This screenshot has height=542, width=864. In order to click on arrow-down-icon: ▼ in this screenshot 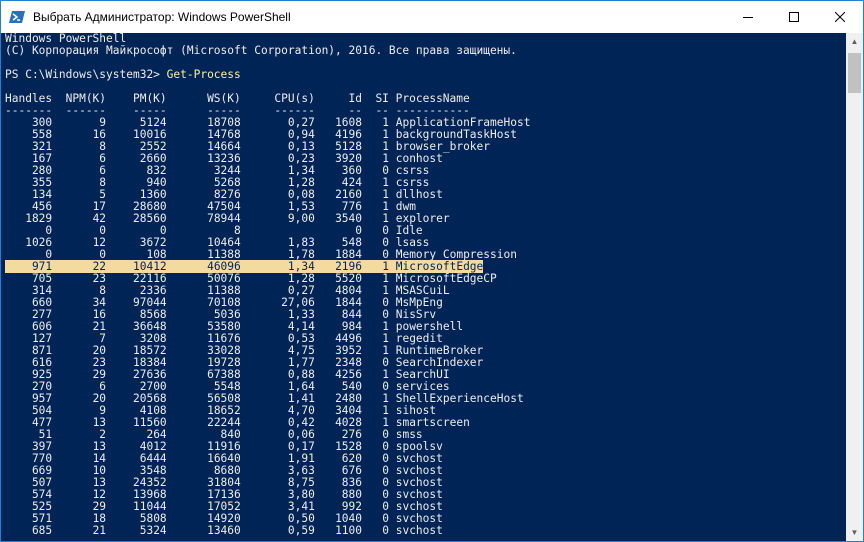, I will do `click(854, 532)`.